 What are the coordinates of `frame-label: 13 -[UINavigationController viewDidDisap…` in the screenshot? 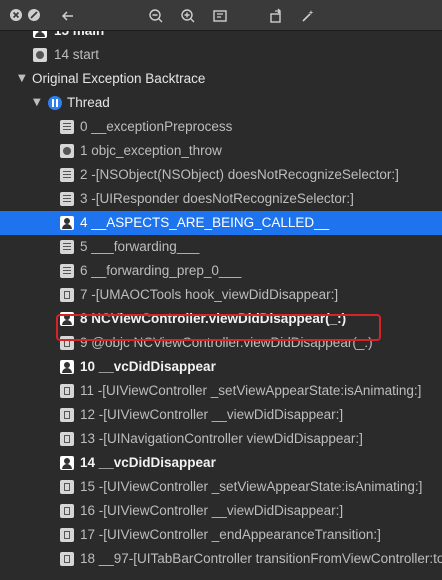 It's located at (221, 438).